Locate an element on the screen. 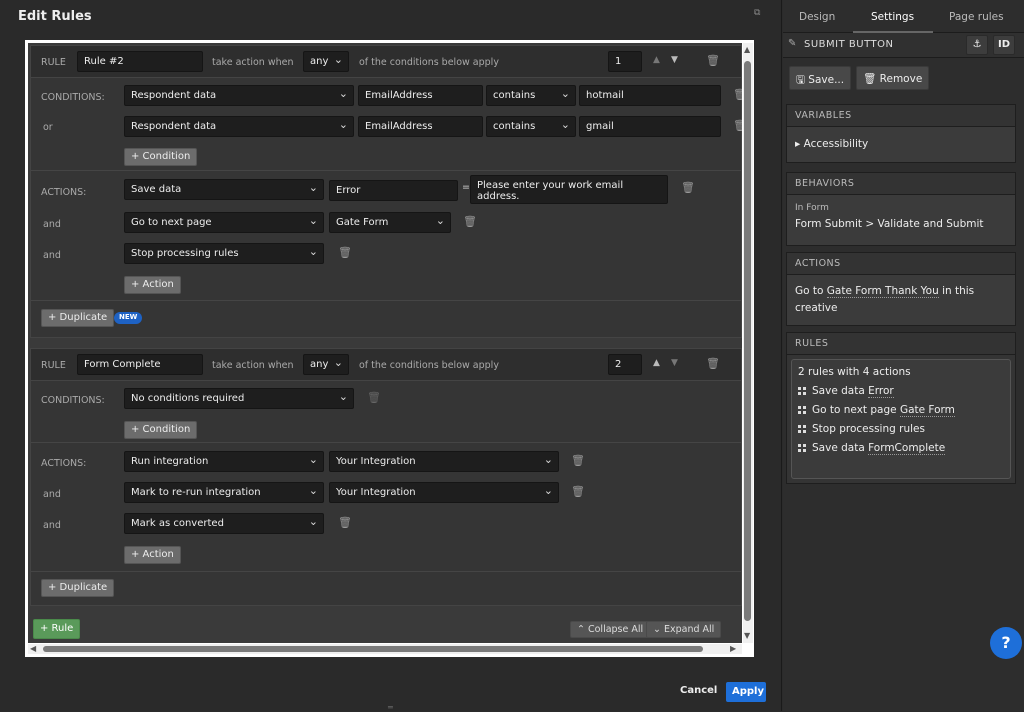  action-type-select: Go to next page is located at coordinates (224, 222).